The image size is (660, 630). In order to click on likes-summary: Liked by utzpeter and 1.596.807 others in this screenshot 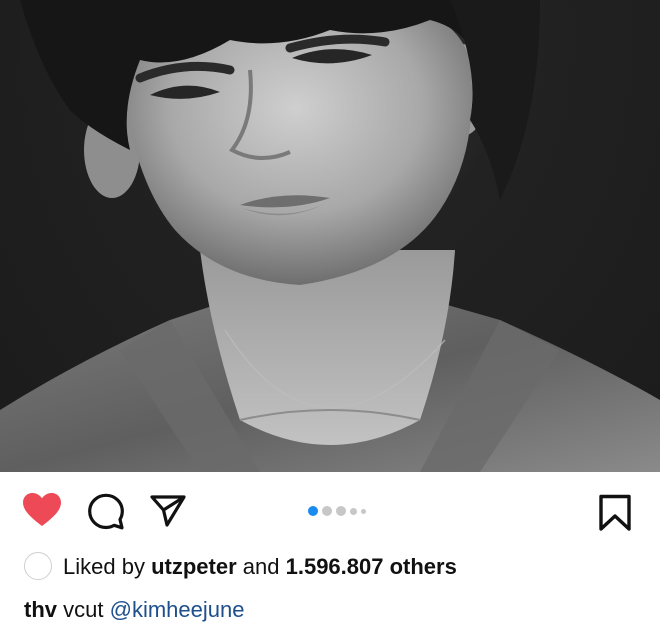, I will do `click(330, 568)`.